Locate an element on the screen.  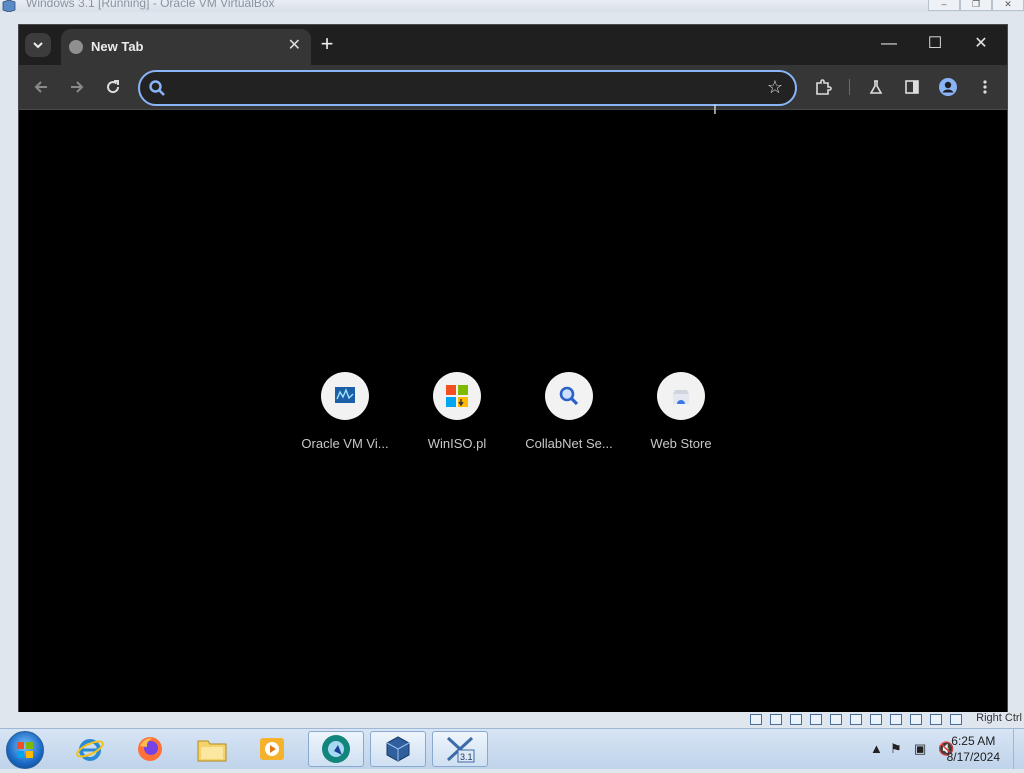
labs-button is located at coordinates (876, 87).